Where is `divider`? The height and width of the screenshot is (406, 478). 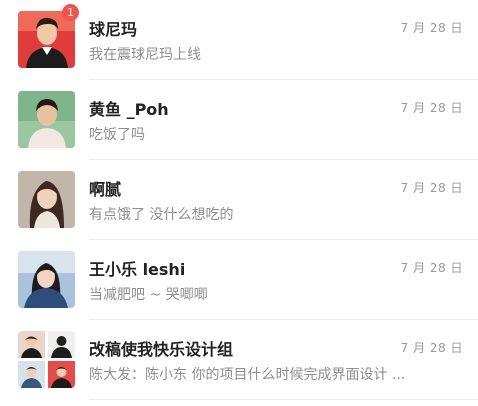 divider is located at coordinates (283, 399).